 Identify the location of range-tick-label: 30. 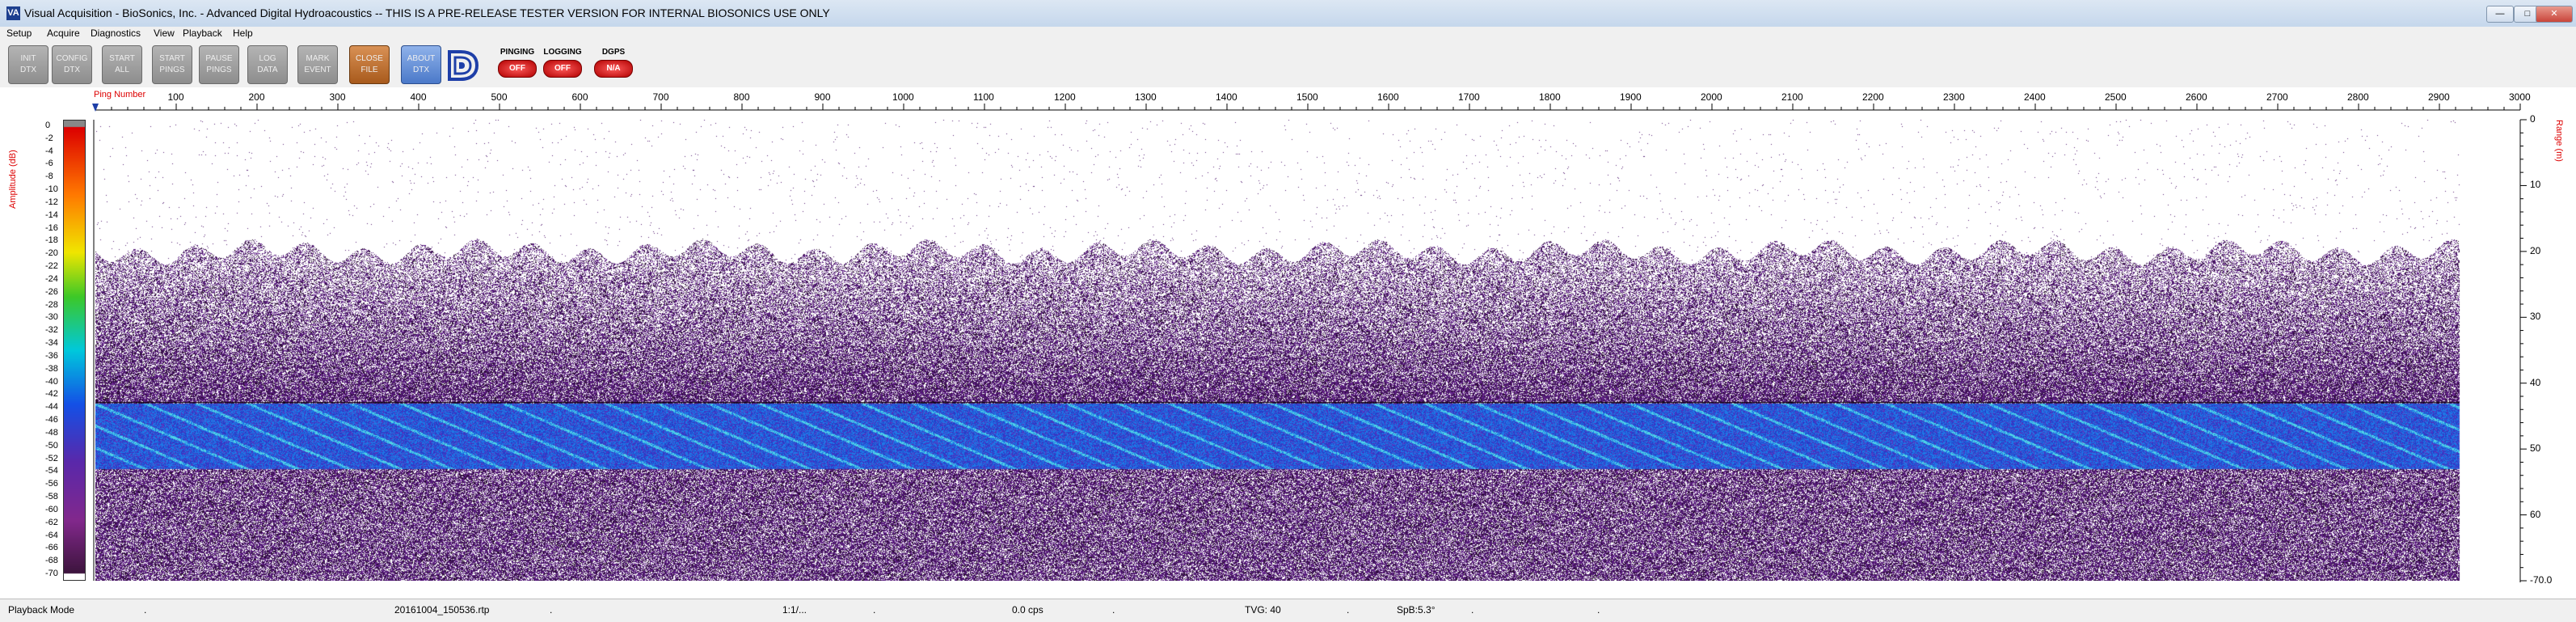
(2535, 317).